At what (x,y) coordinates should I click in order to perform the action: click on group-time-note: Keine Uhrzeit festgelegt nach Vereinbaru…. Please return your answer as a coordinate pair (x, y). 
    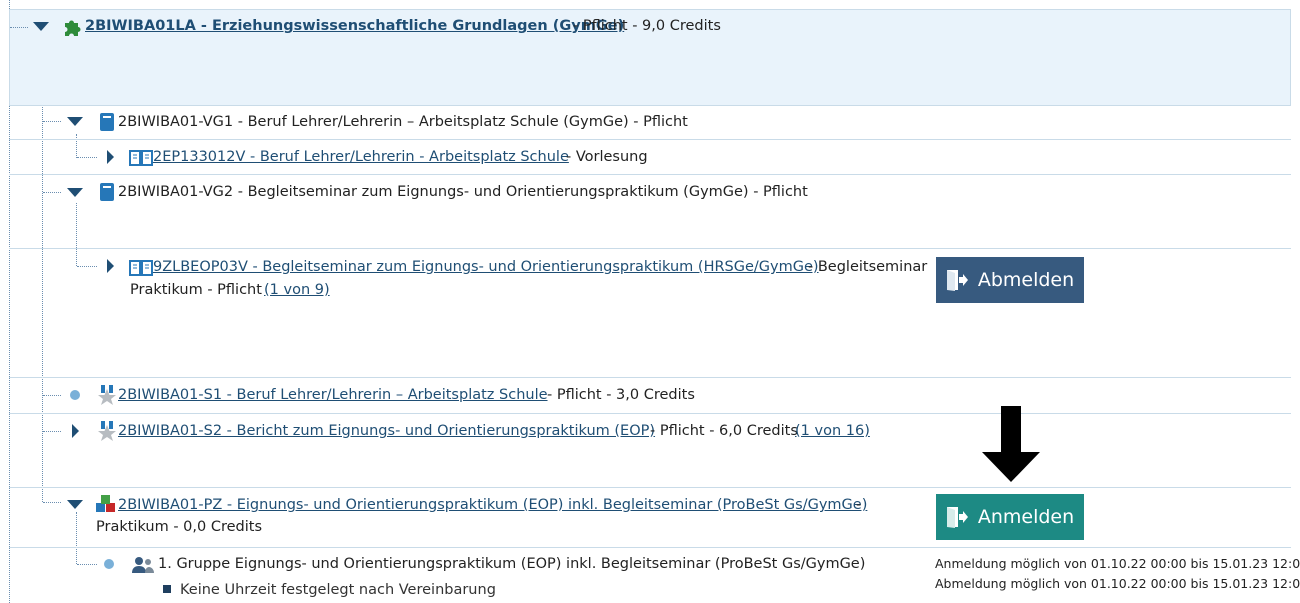
    Looking at the image, I should click on (338, 590).